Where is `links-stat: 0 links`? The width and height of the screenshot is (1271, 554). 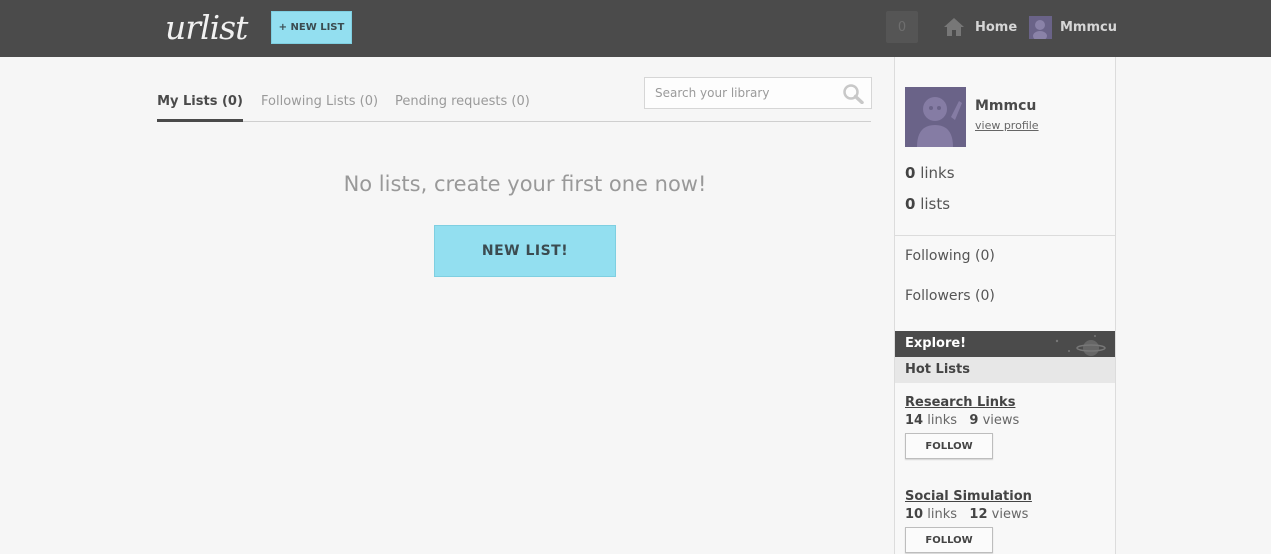
links-stat: 0 links is located at coordinates (930, 173).